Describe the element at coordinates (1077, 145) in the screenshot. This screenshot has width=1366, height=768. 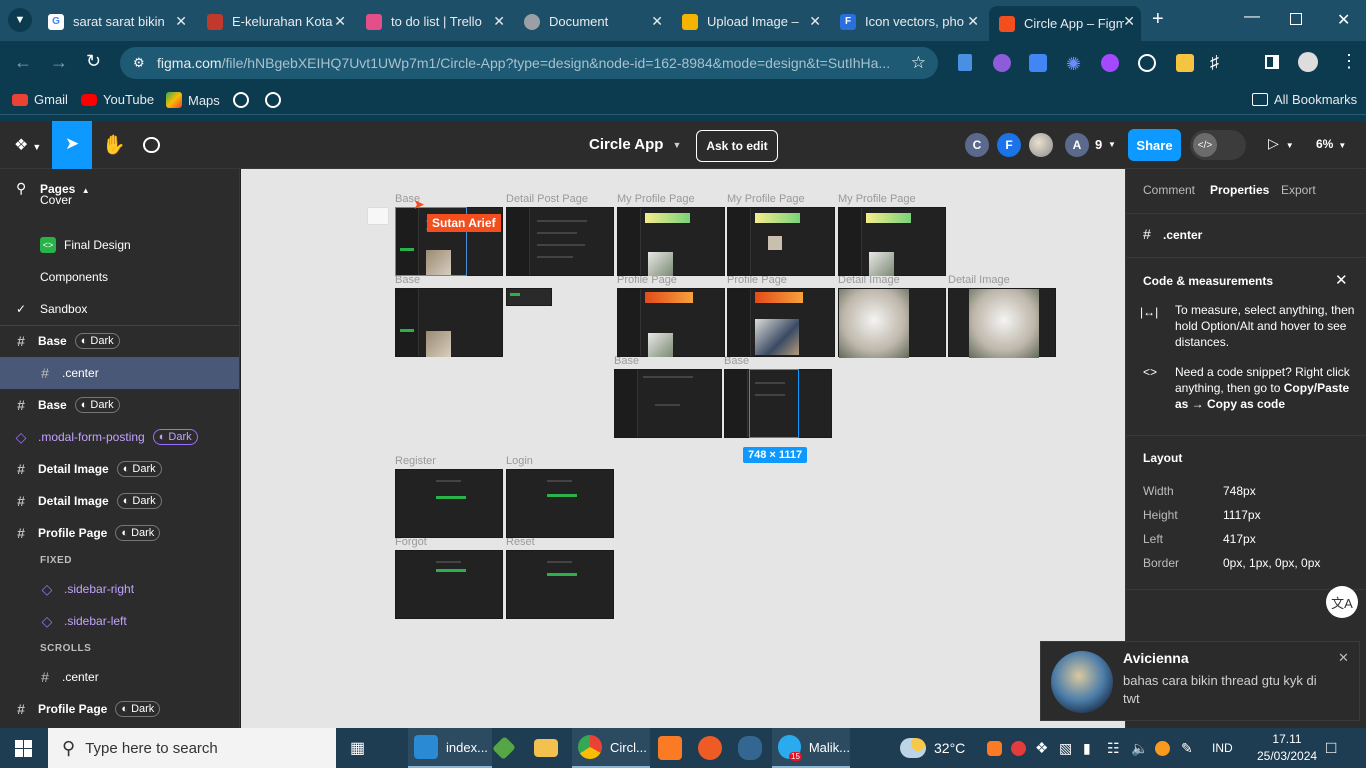
I see `avatar: A` at that location.